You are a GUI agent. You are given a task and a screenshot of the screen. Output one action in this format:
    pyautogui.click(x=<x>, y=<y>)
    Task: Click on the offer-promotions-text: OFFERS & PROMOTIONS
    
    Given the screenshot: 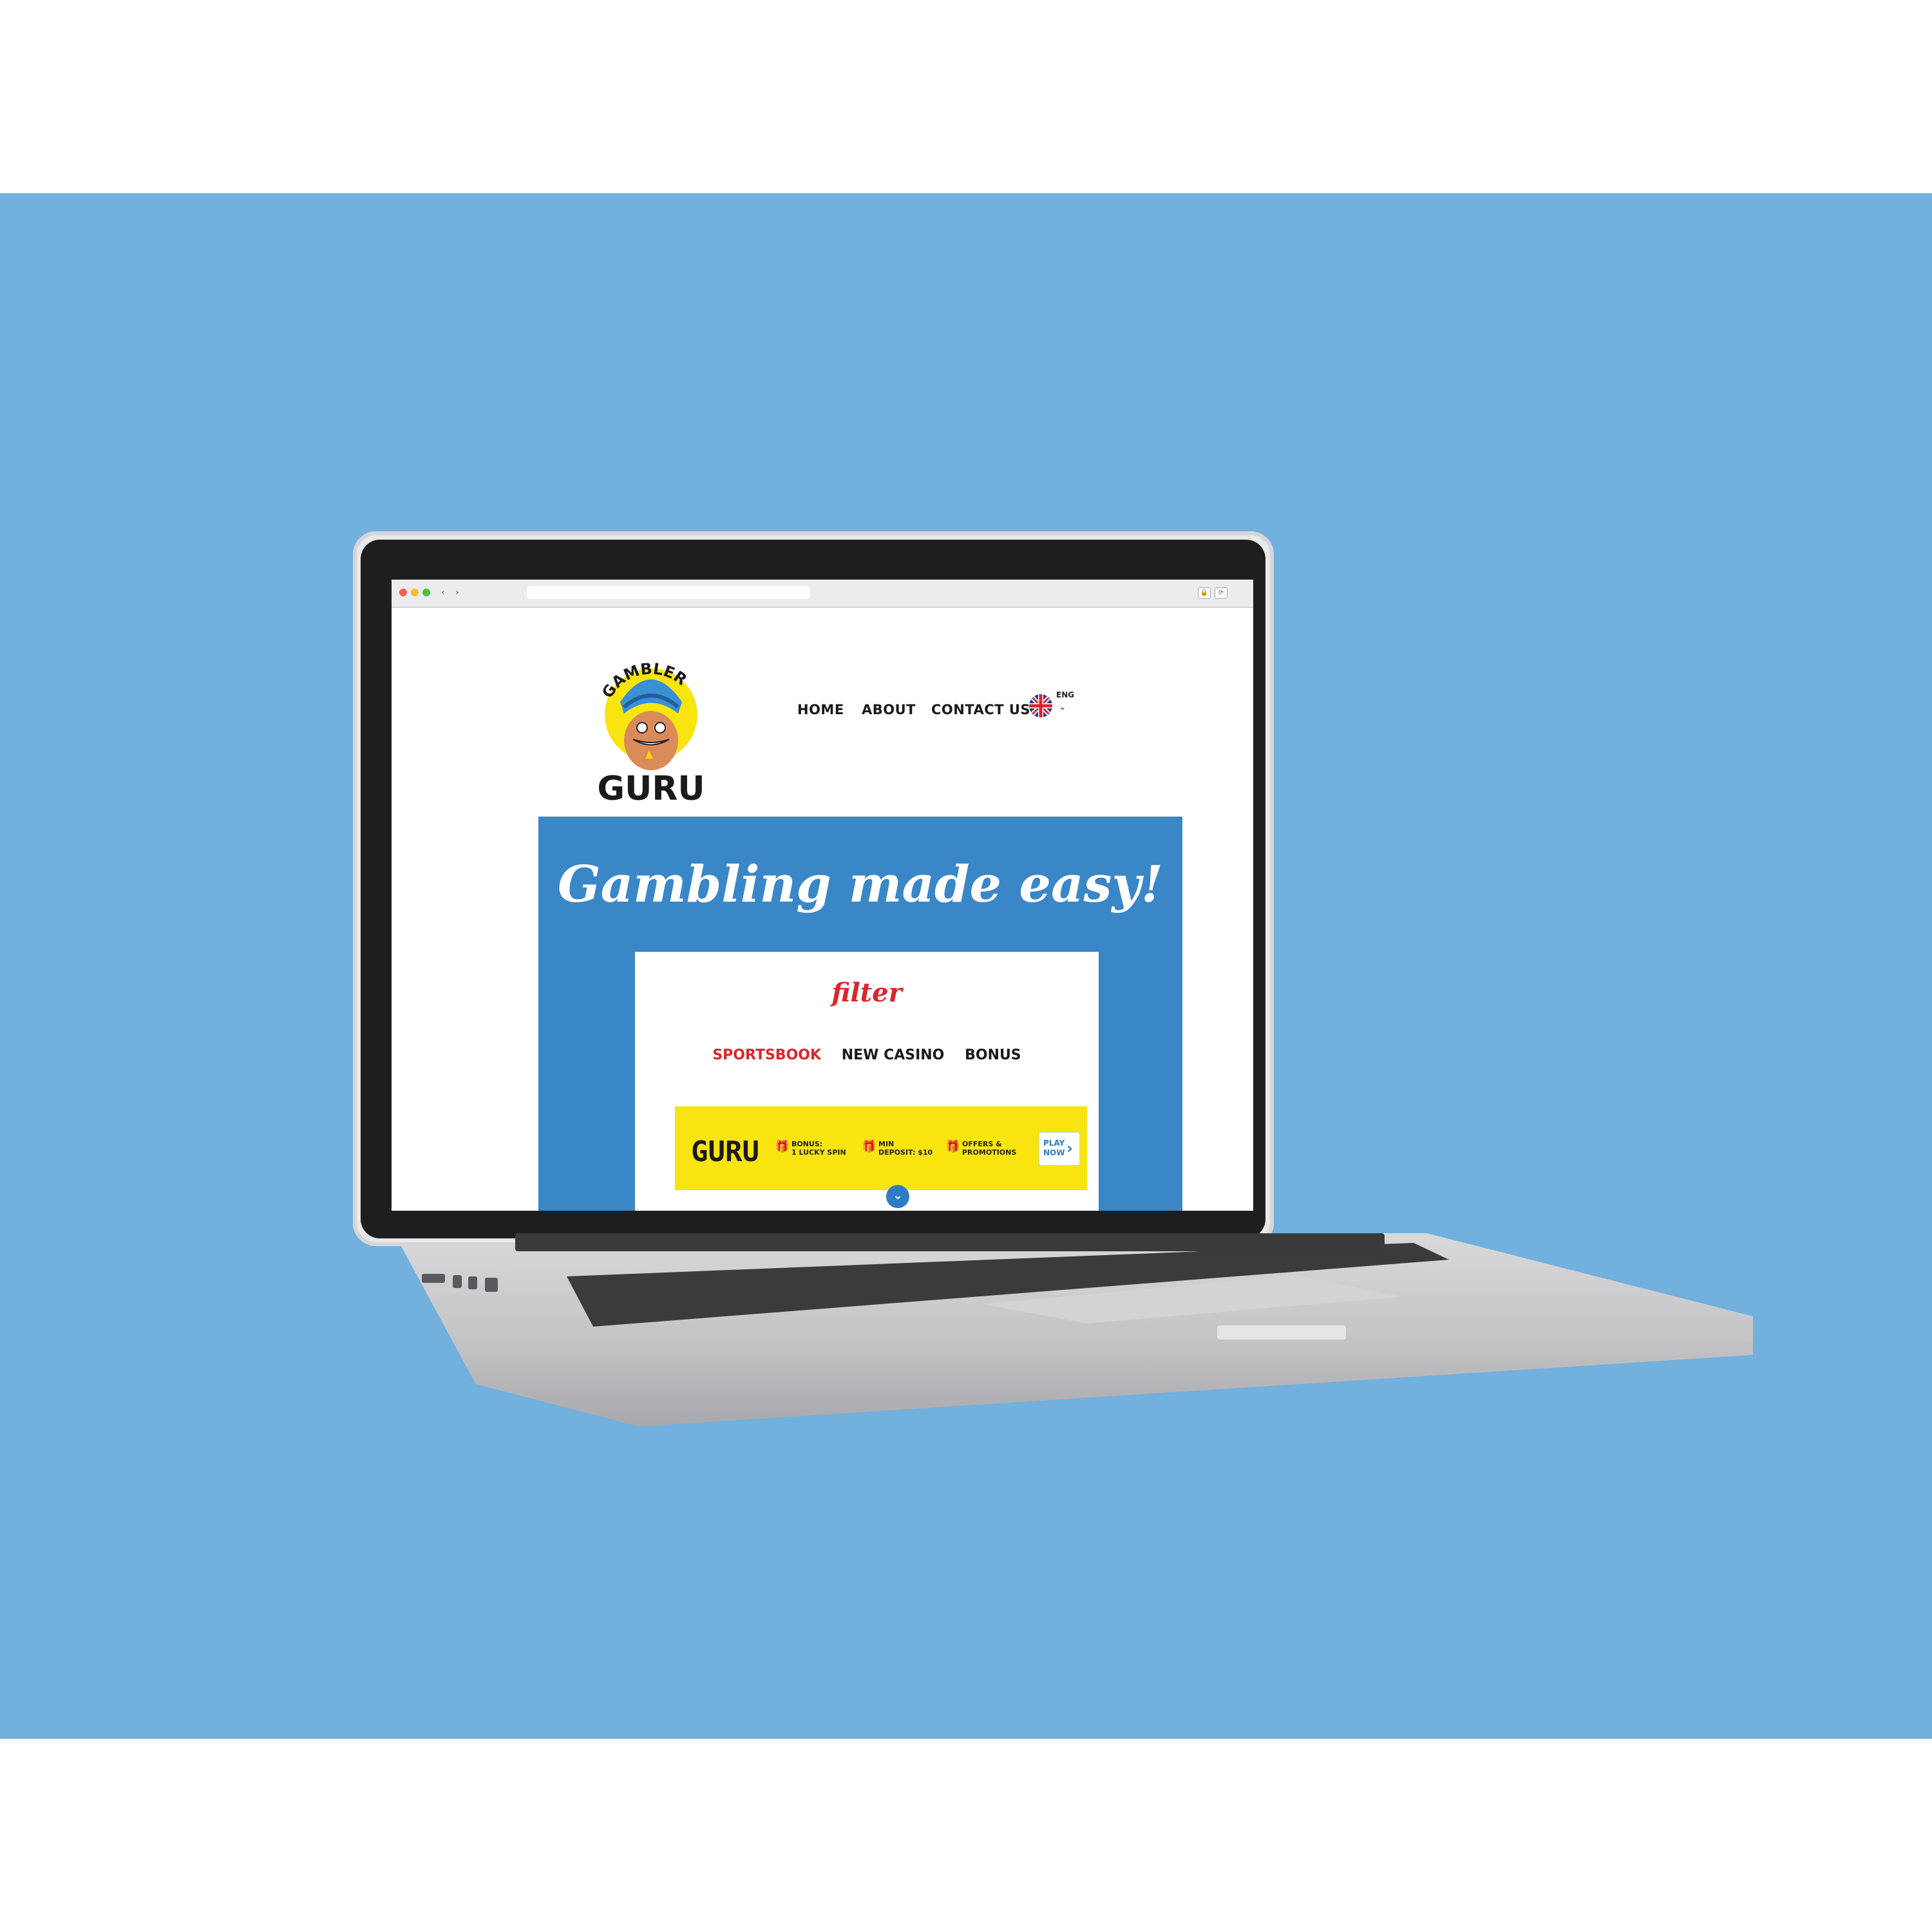 What is the action you would take?
    pyautogui.click(x=989, y=1148)
    